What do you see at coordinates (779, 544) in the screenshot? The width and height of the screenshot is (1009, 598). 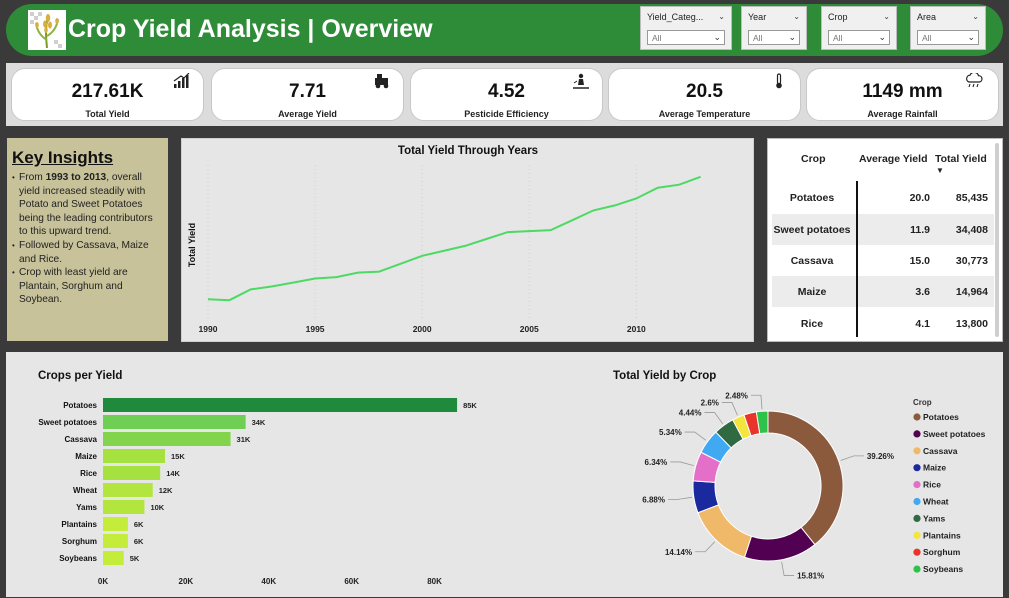 I see `donut-slice-sweet-potatoes` at bounding box center [779, 544].